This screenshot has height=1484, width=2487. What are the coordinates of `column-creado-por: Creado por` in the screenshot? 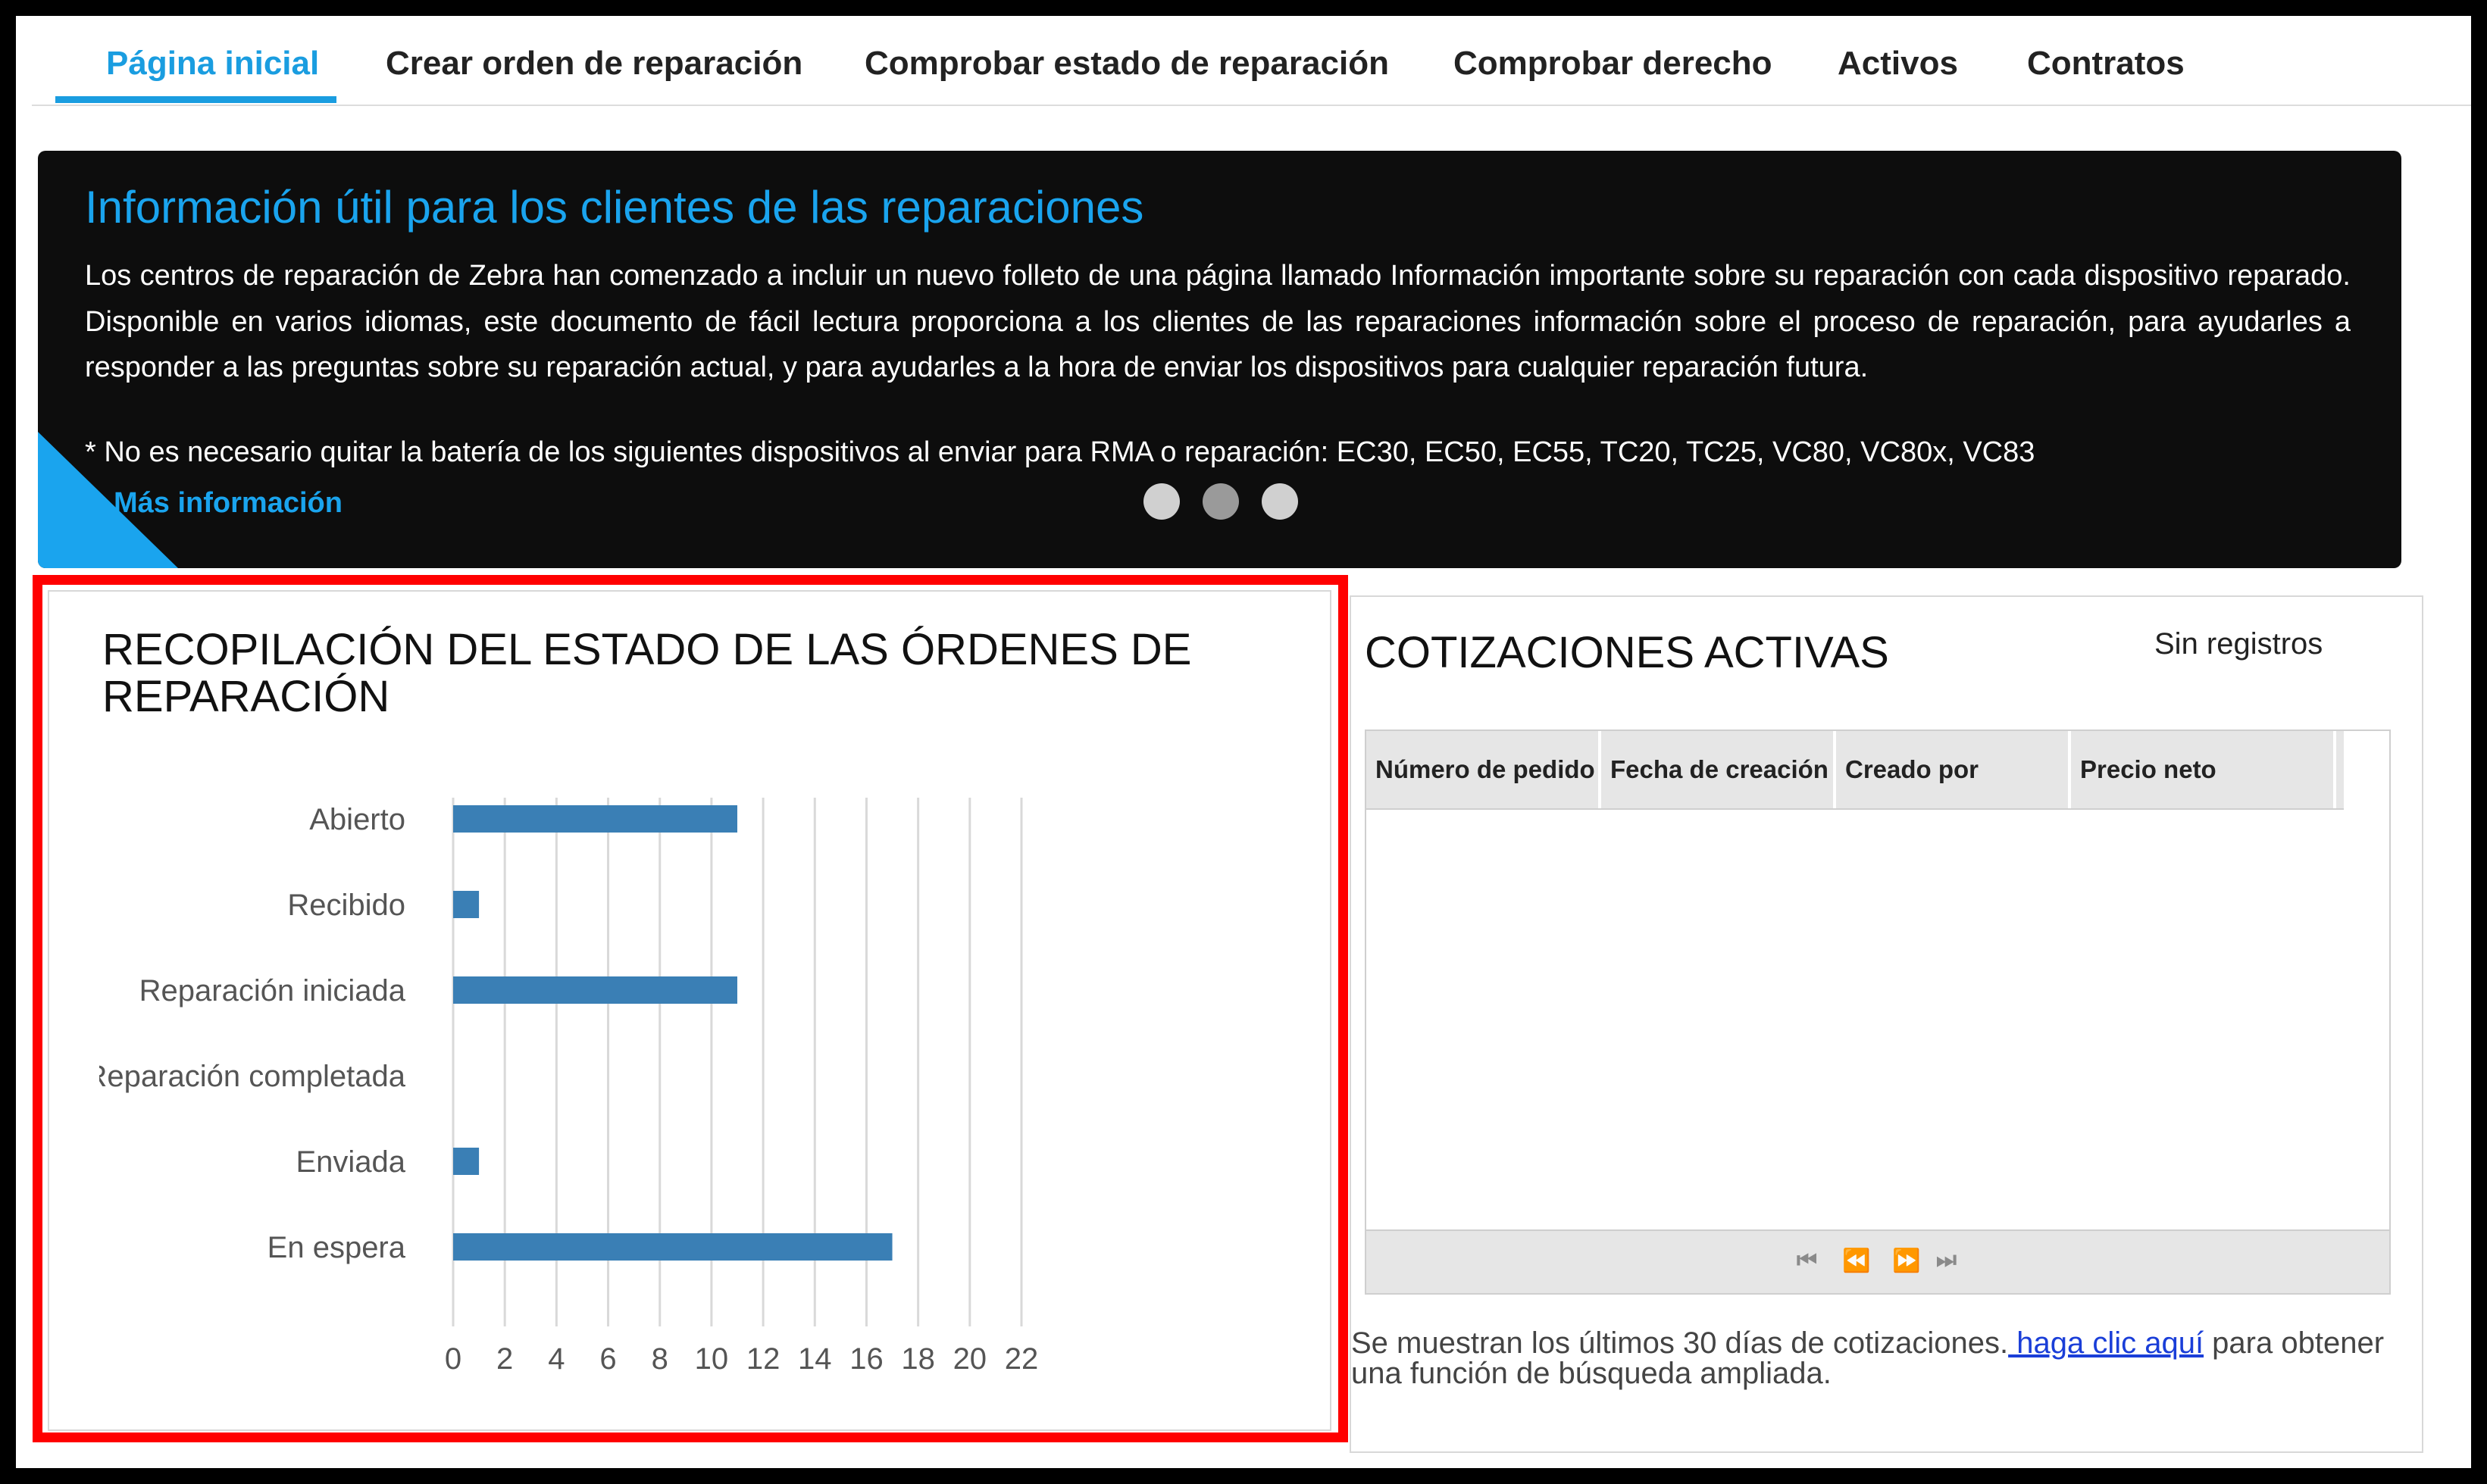 It's located at (1954, 769).